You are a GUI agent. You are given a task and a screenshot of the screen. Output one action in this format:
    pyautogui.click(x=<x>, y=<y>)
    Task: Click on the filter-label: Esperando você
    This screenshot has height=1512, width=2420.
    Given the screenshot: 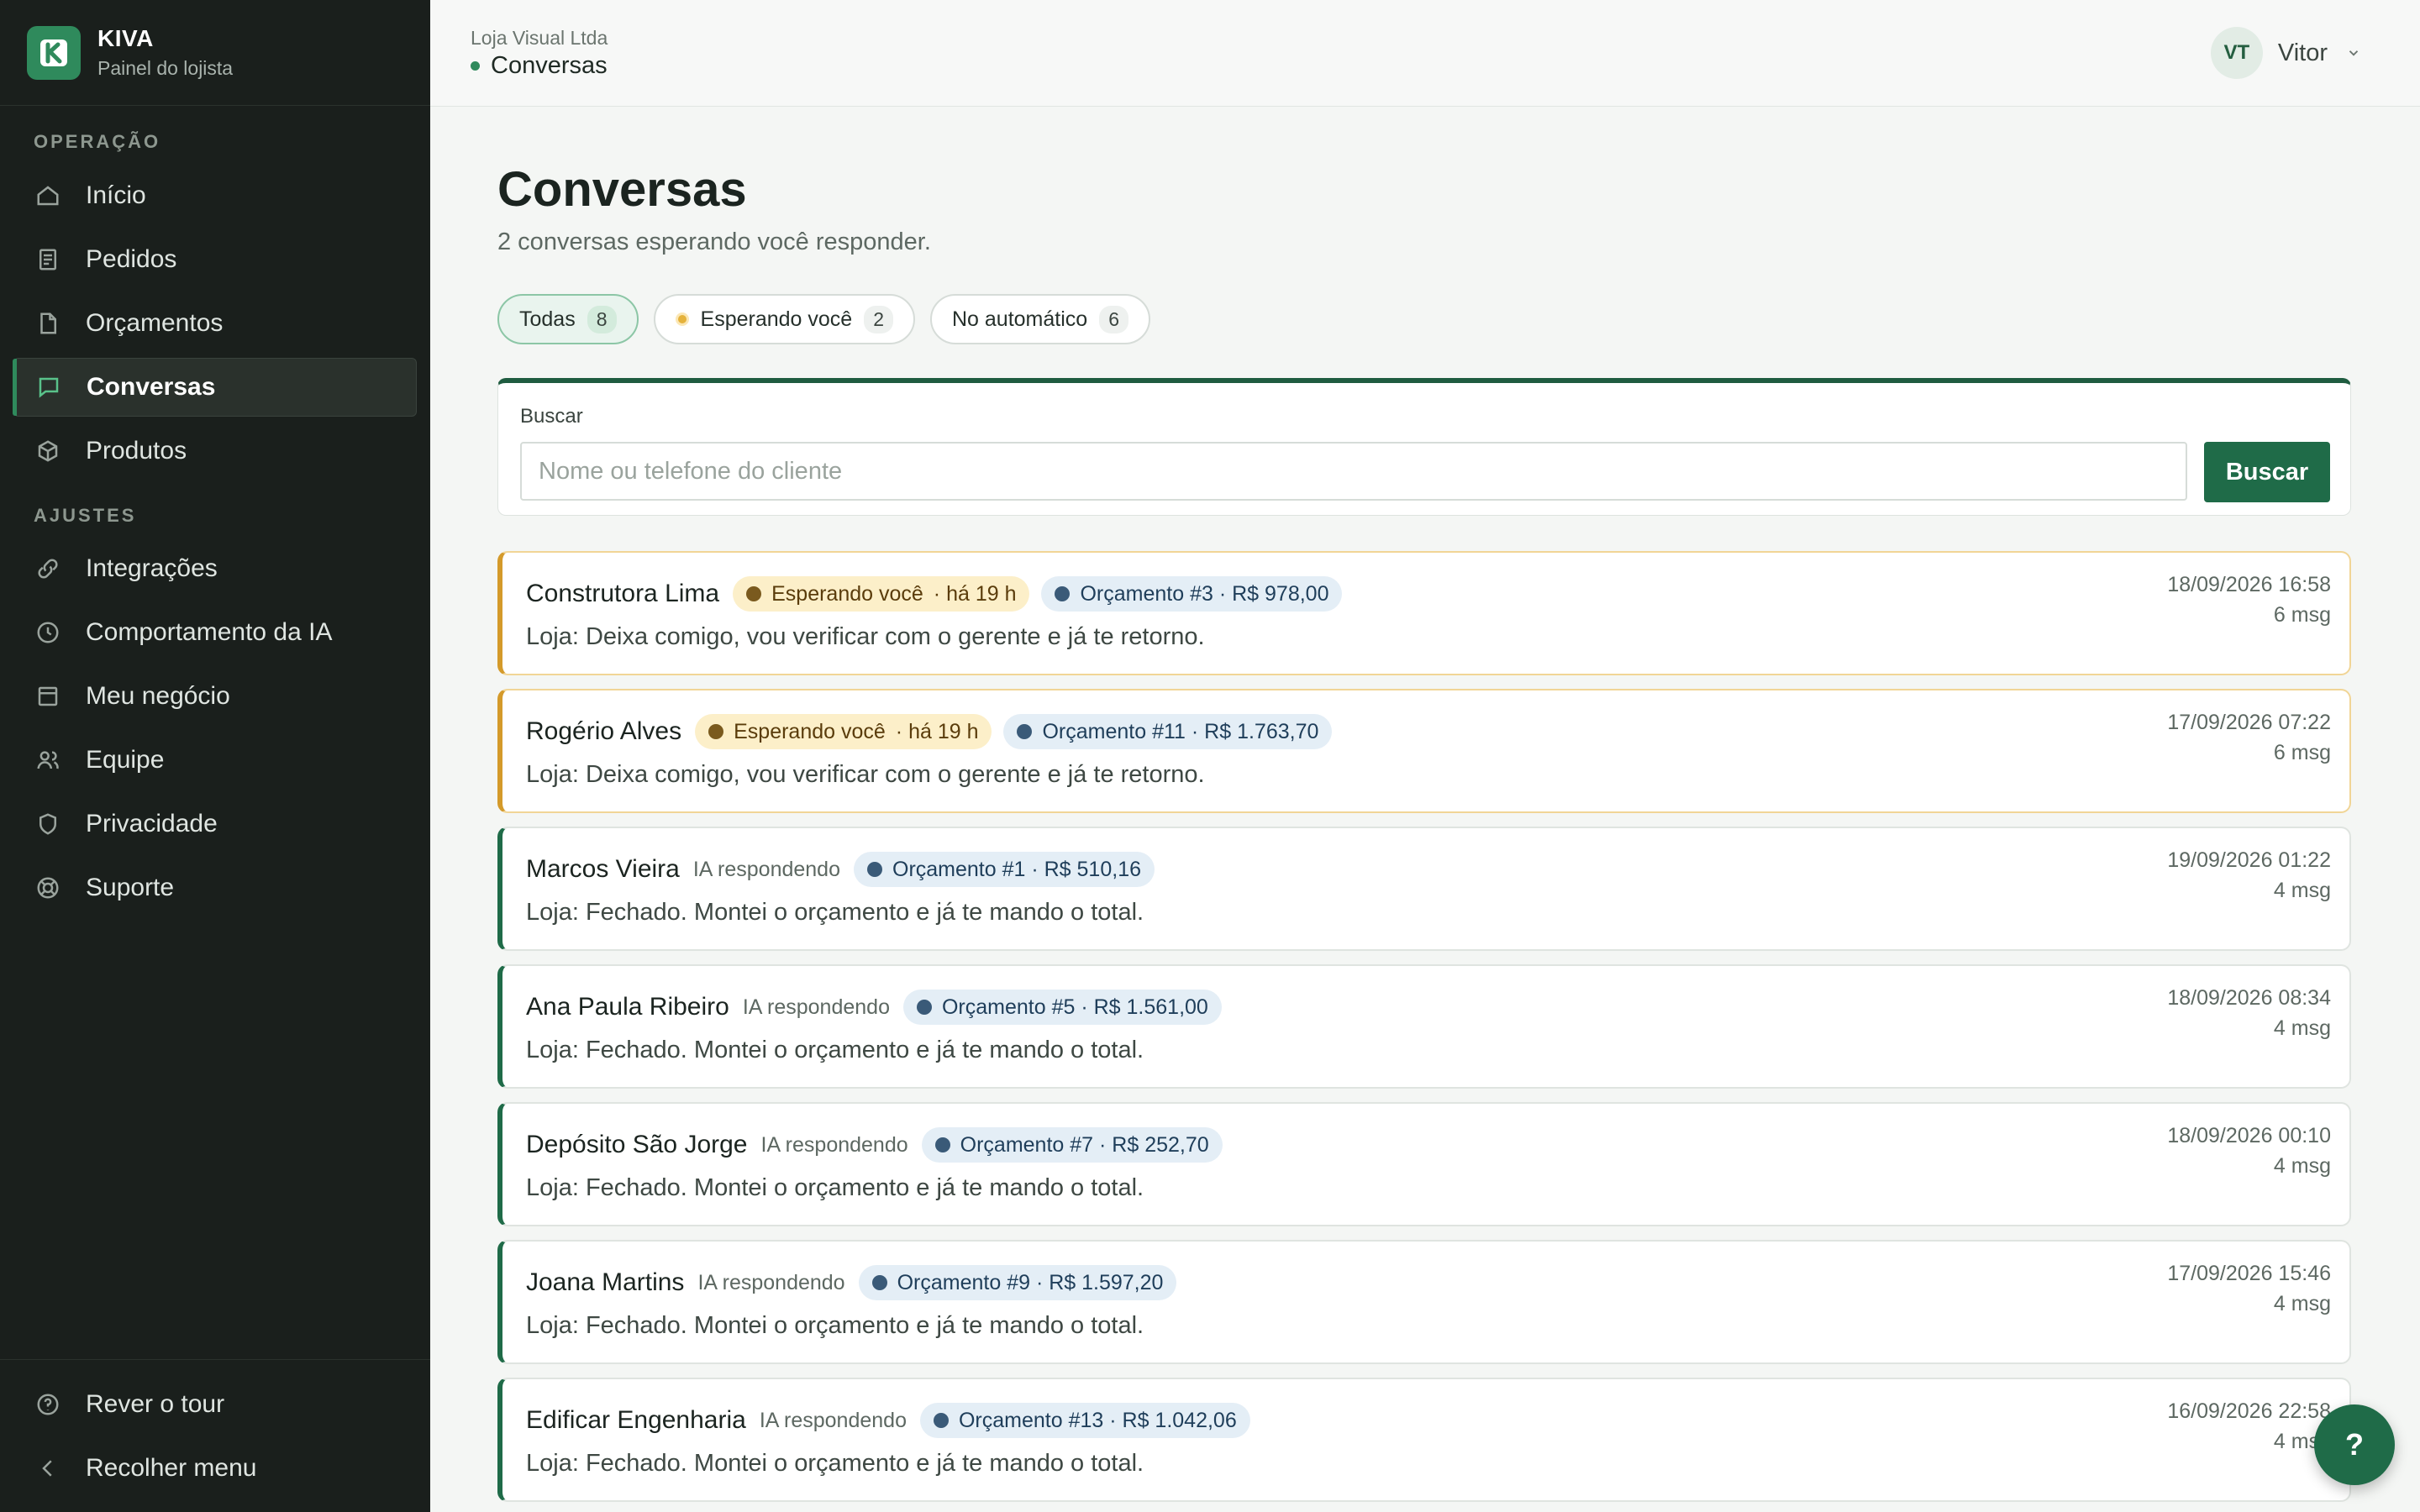 What is the action you would take?
    pyautogui.click(x=777, y=319)
    